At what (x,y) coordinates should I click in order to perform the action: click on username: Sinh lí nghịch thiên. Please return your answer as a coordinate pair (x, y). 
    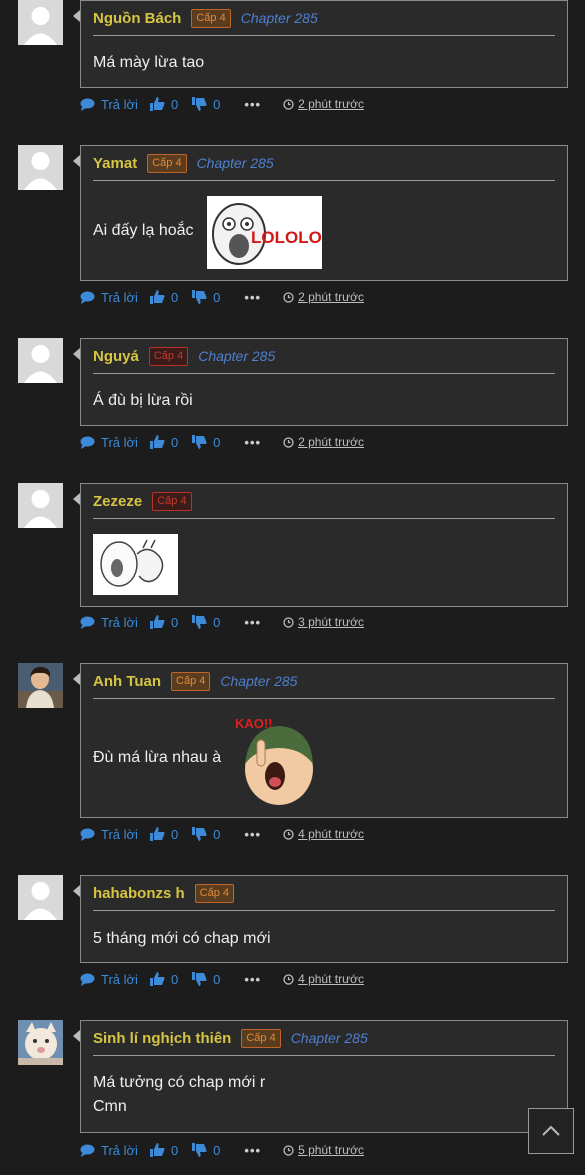
    Looking at the image, I should click on (162, 1038).